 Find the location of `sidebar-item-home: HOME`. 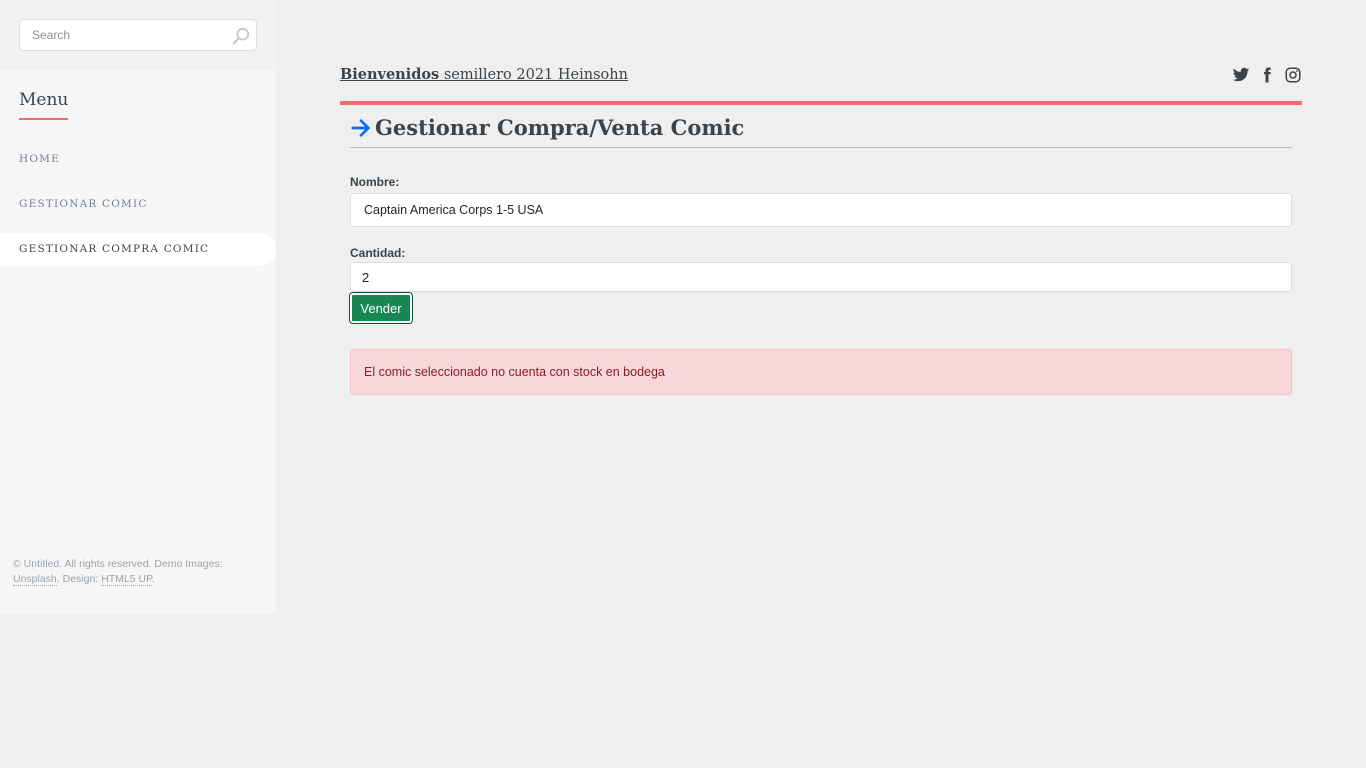

sidebar-item-home: HOME is located at coordinates (138, 159).